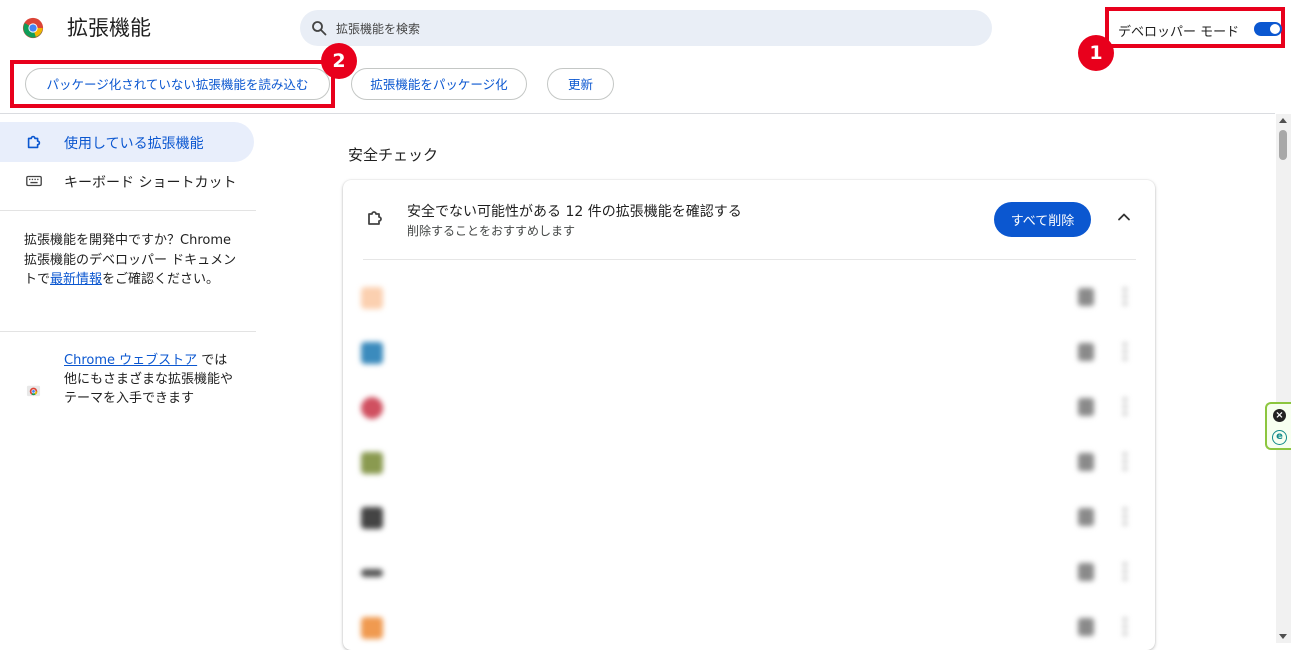 This screenshot has width=1291, height=650. I want to click on page-scrollbar, so click(1283, 378).